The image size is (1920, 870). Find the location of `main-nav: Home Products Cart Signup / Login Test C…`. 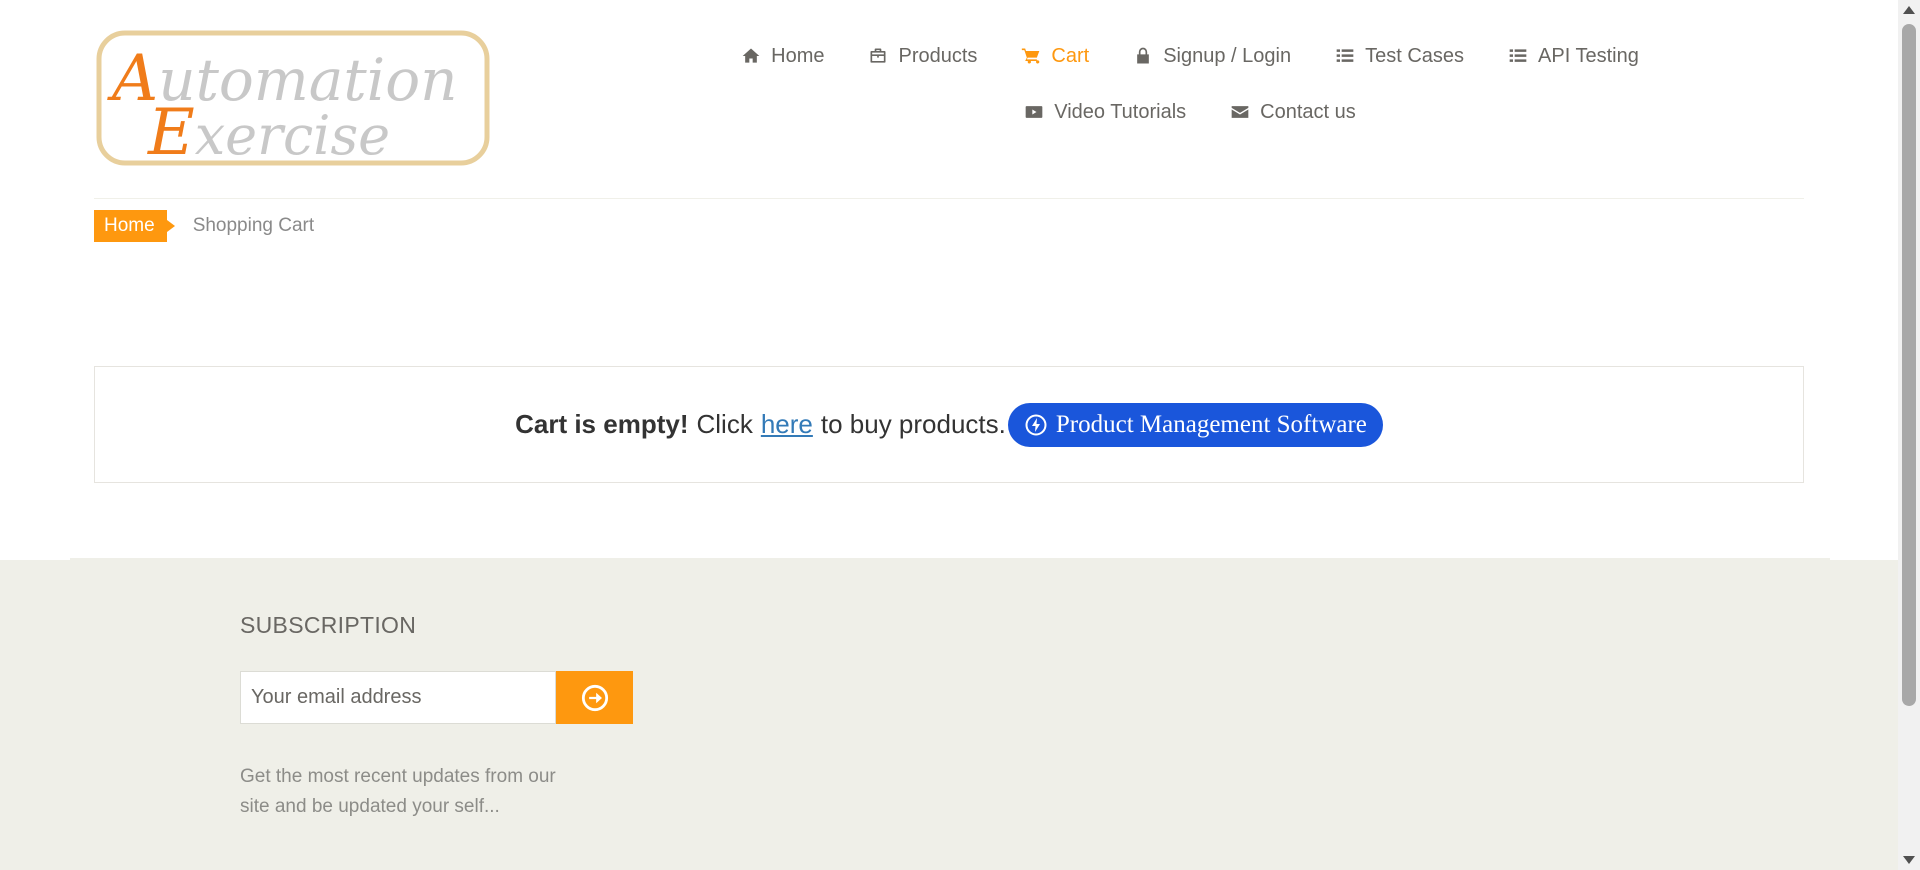

main-nav: Home Products Cart Signup / Login Test C… is located at coordinates (1190, 84).